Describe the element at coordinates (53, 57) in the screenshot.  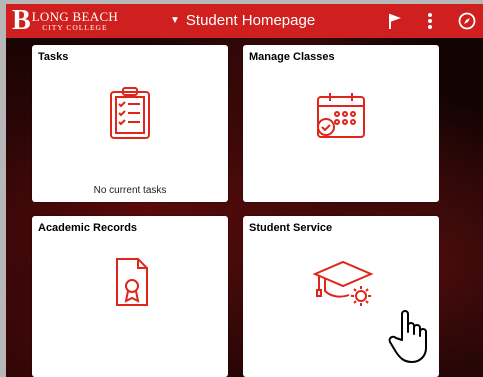
I see `tile-title: Tasks` at that location.